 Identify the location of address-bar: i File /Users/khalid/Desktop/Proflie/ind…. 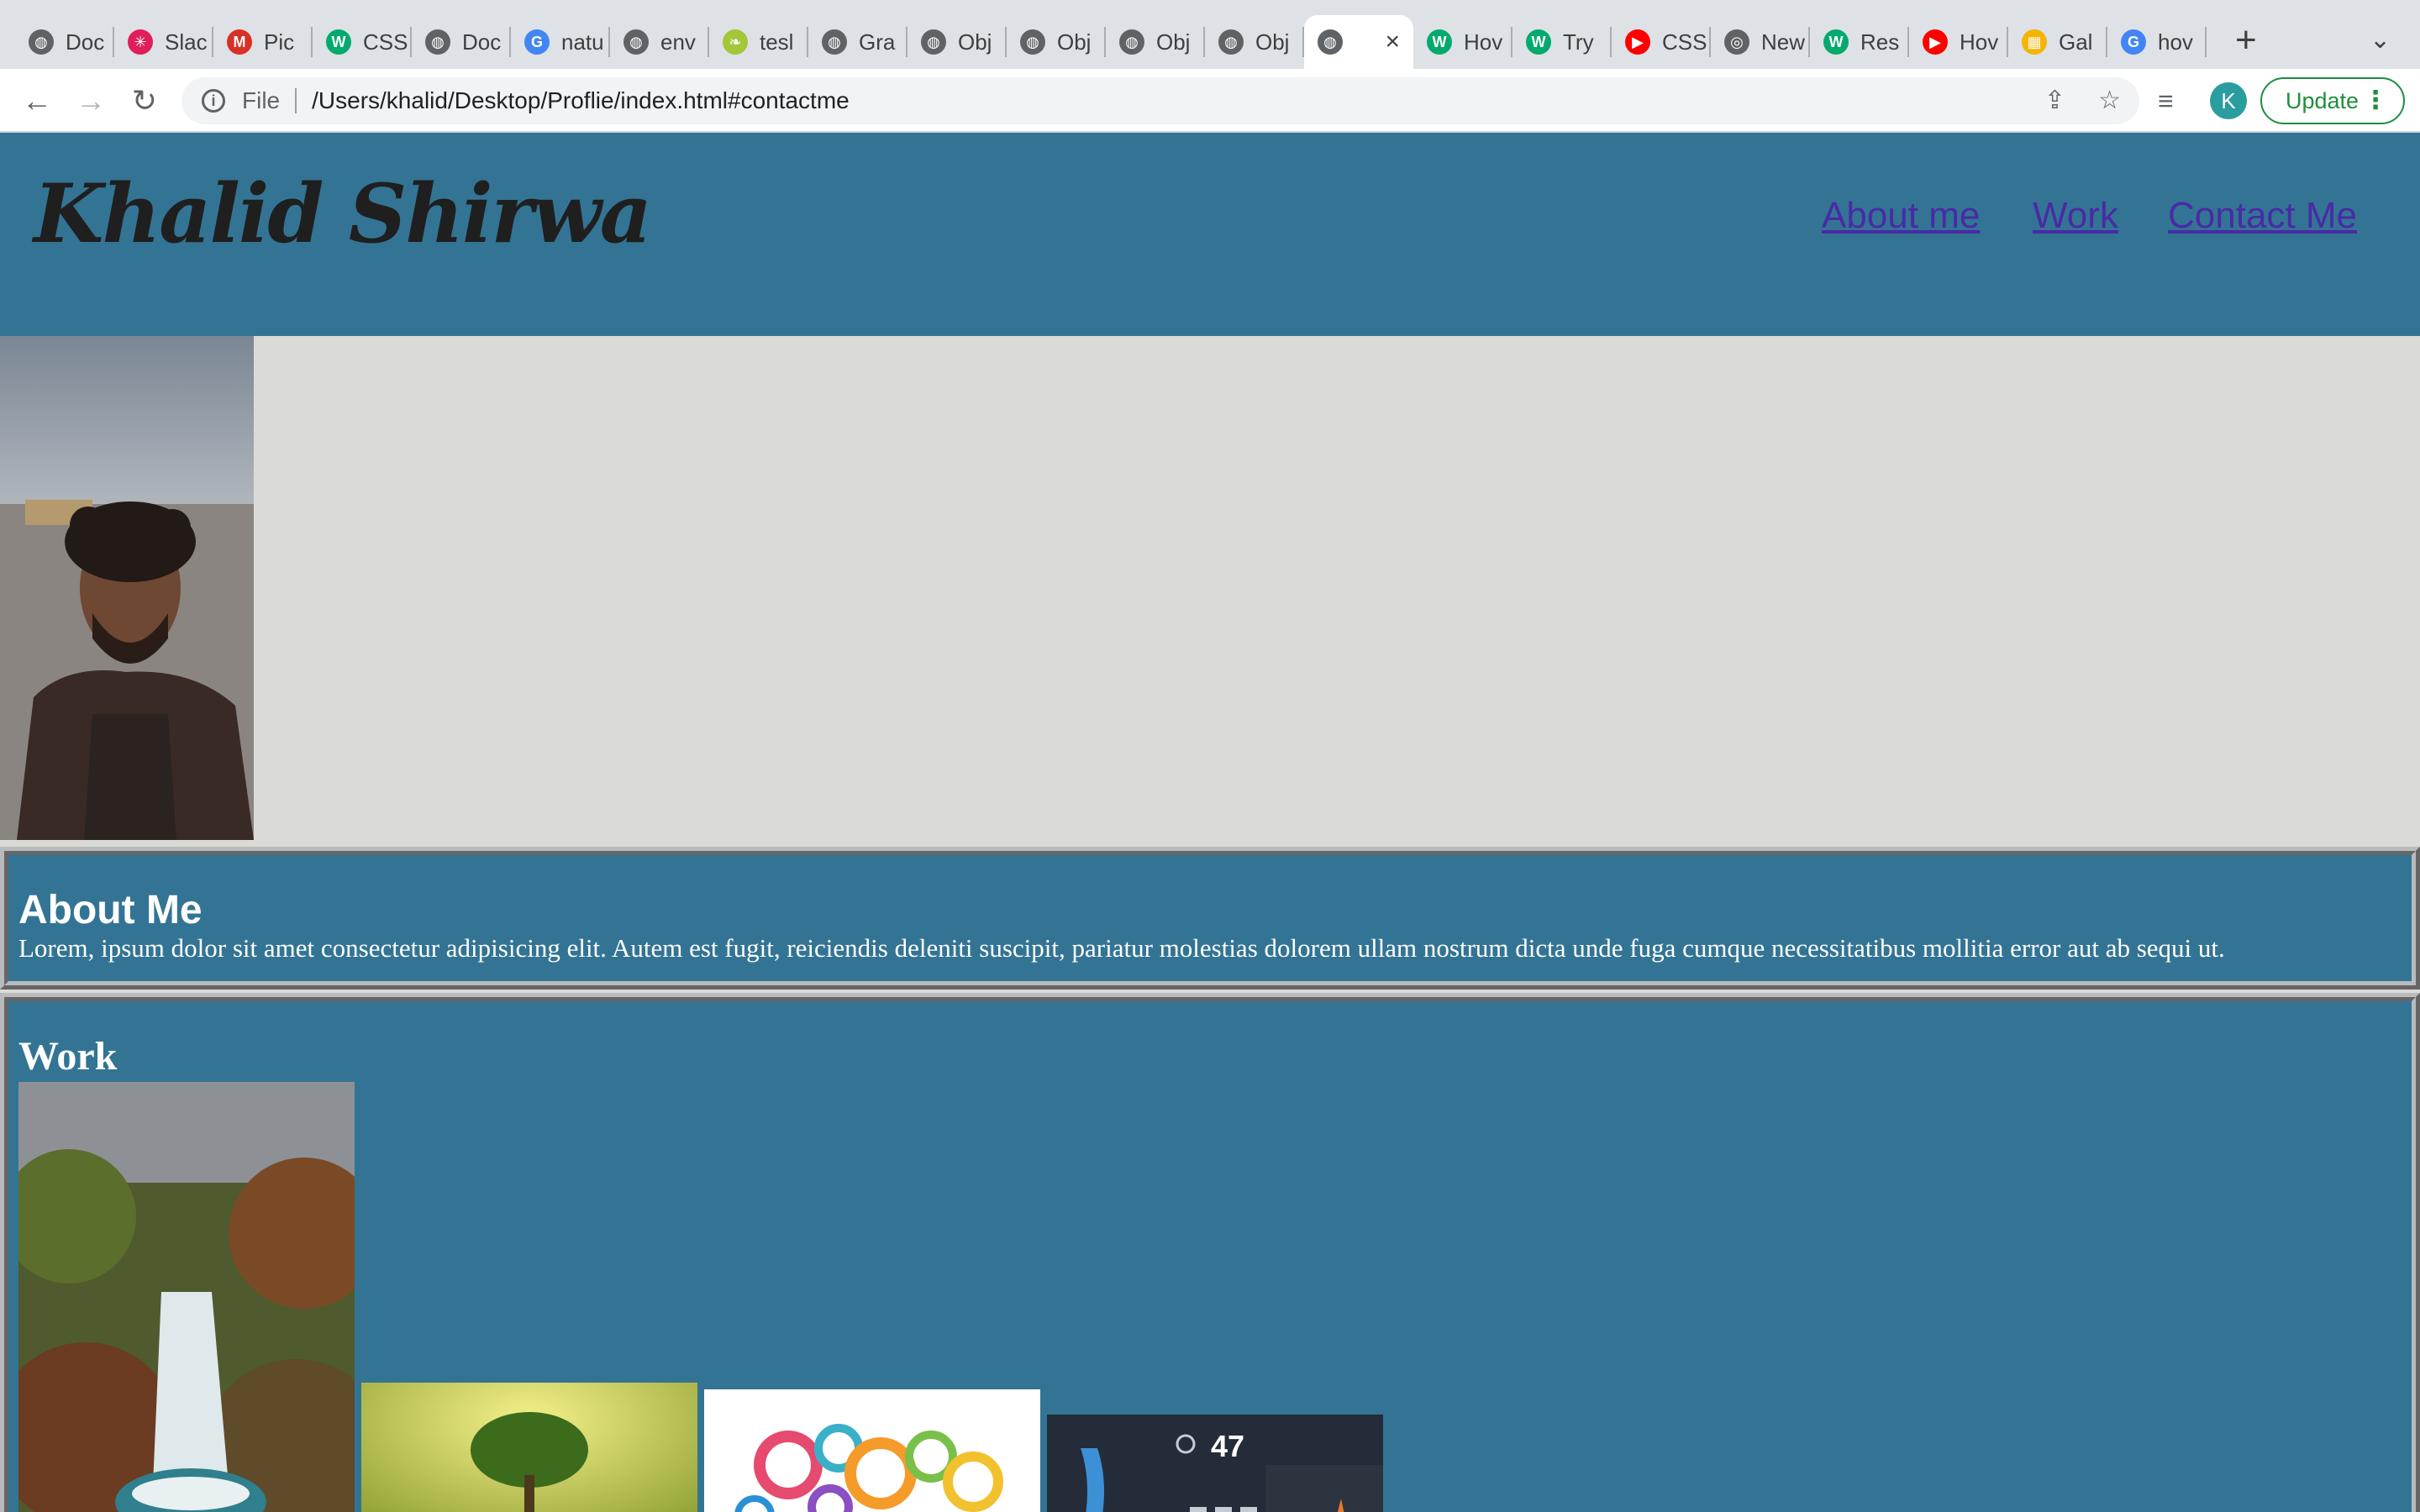
(1161, 100).